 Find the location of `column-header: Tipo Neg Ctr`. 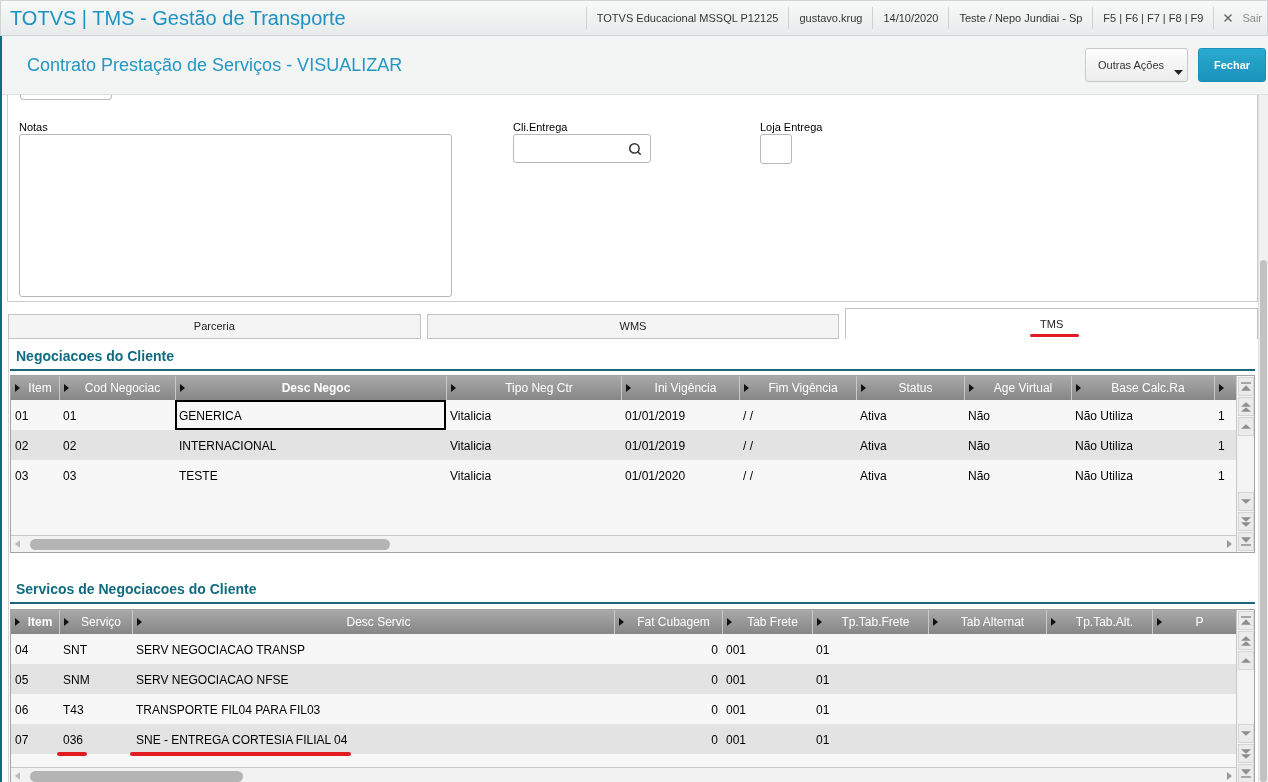

column-header: Tipo Neg Ctr is located at coordinates (533, 388).